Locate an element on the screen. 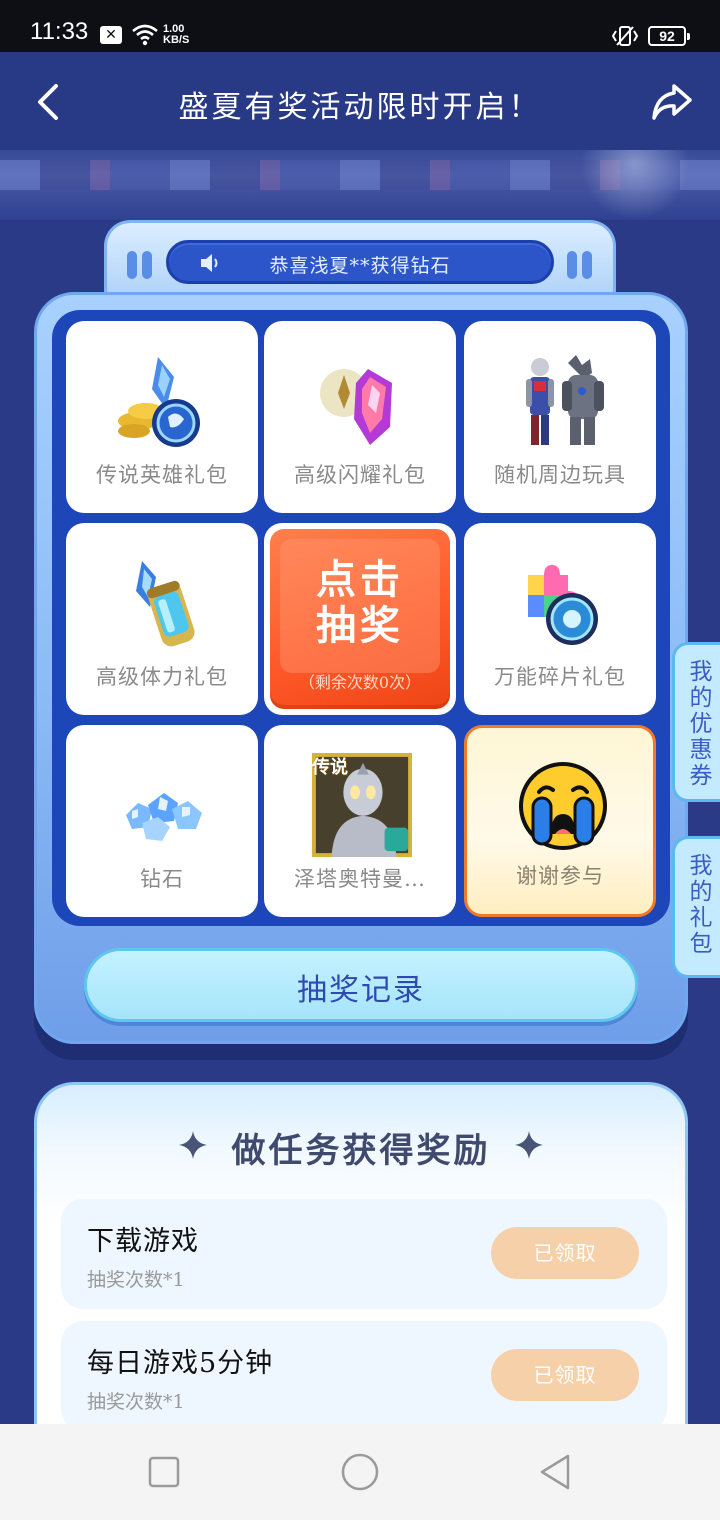  back-triangle-icon is located at coordinates (556, 1472).